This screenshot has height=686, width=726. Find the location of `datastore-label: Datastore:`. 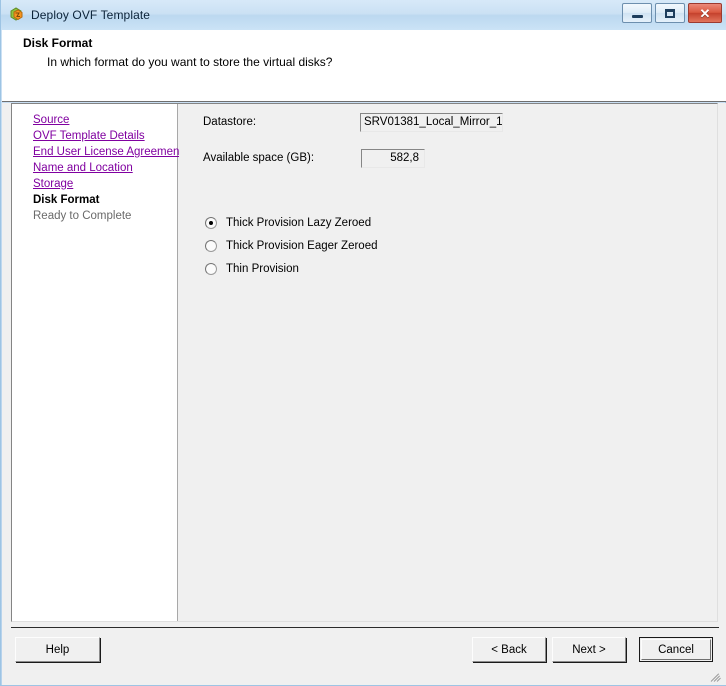

datastore-label: Datastore: is located at coordinates (230, 122).